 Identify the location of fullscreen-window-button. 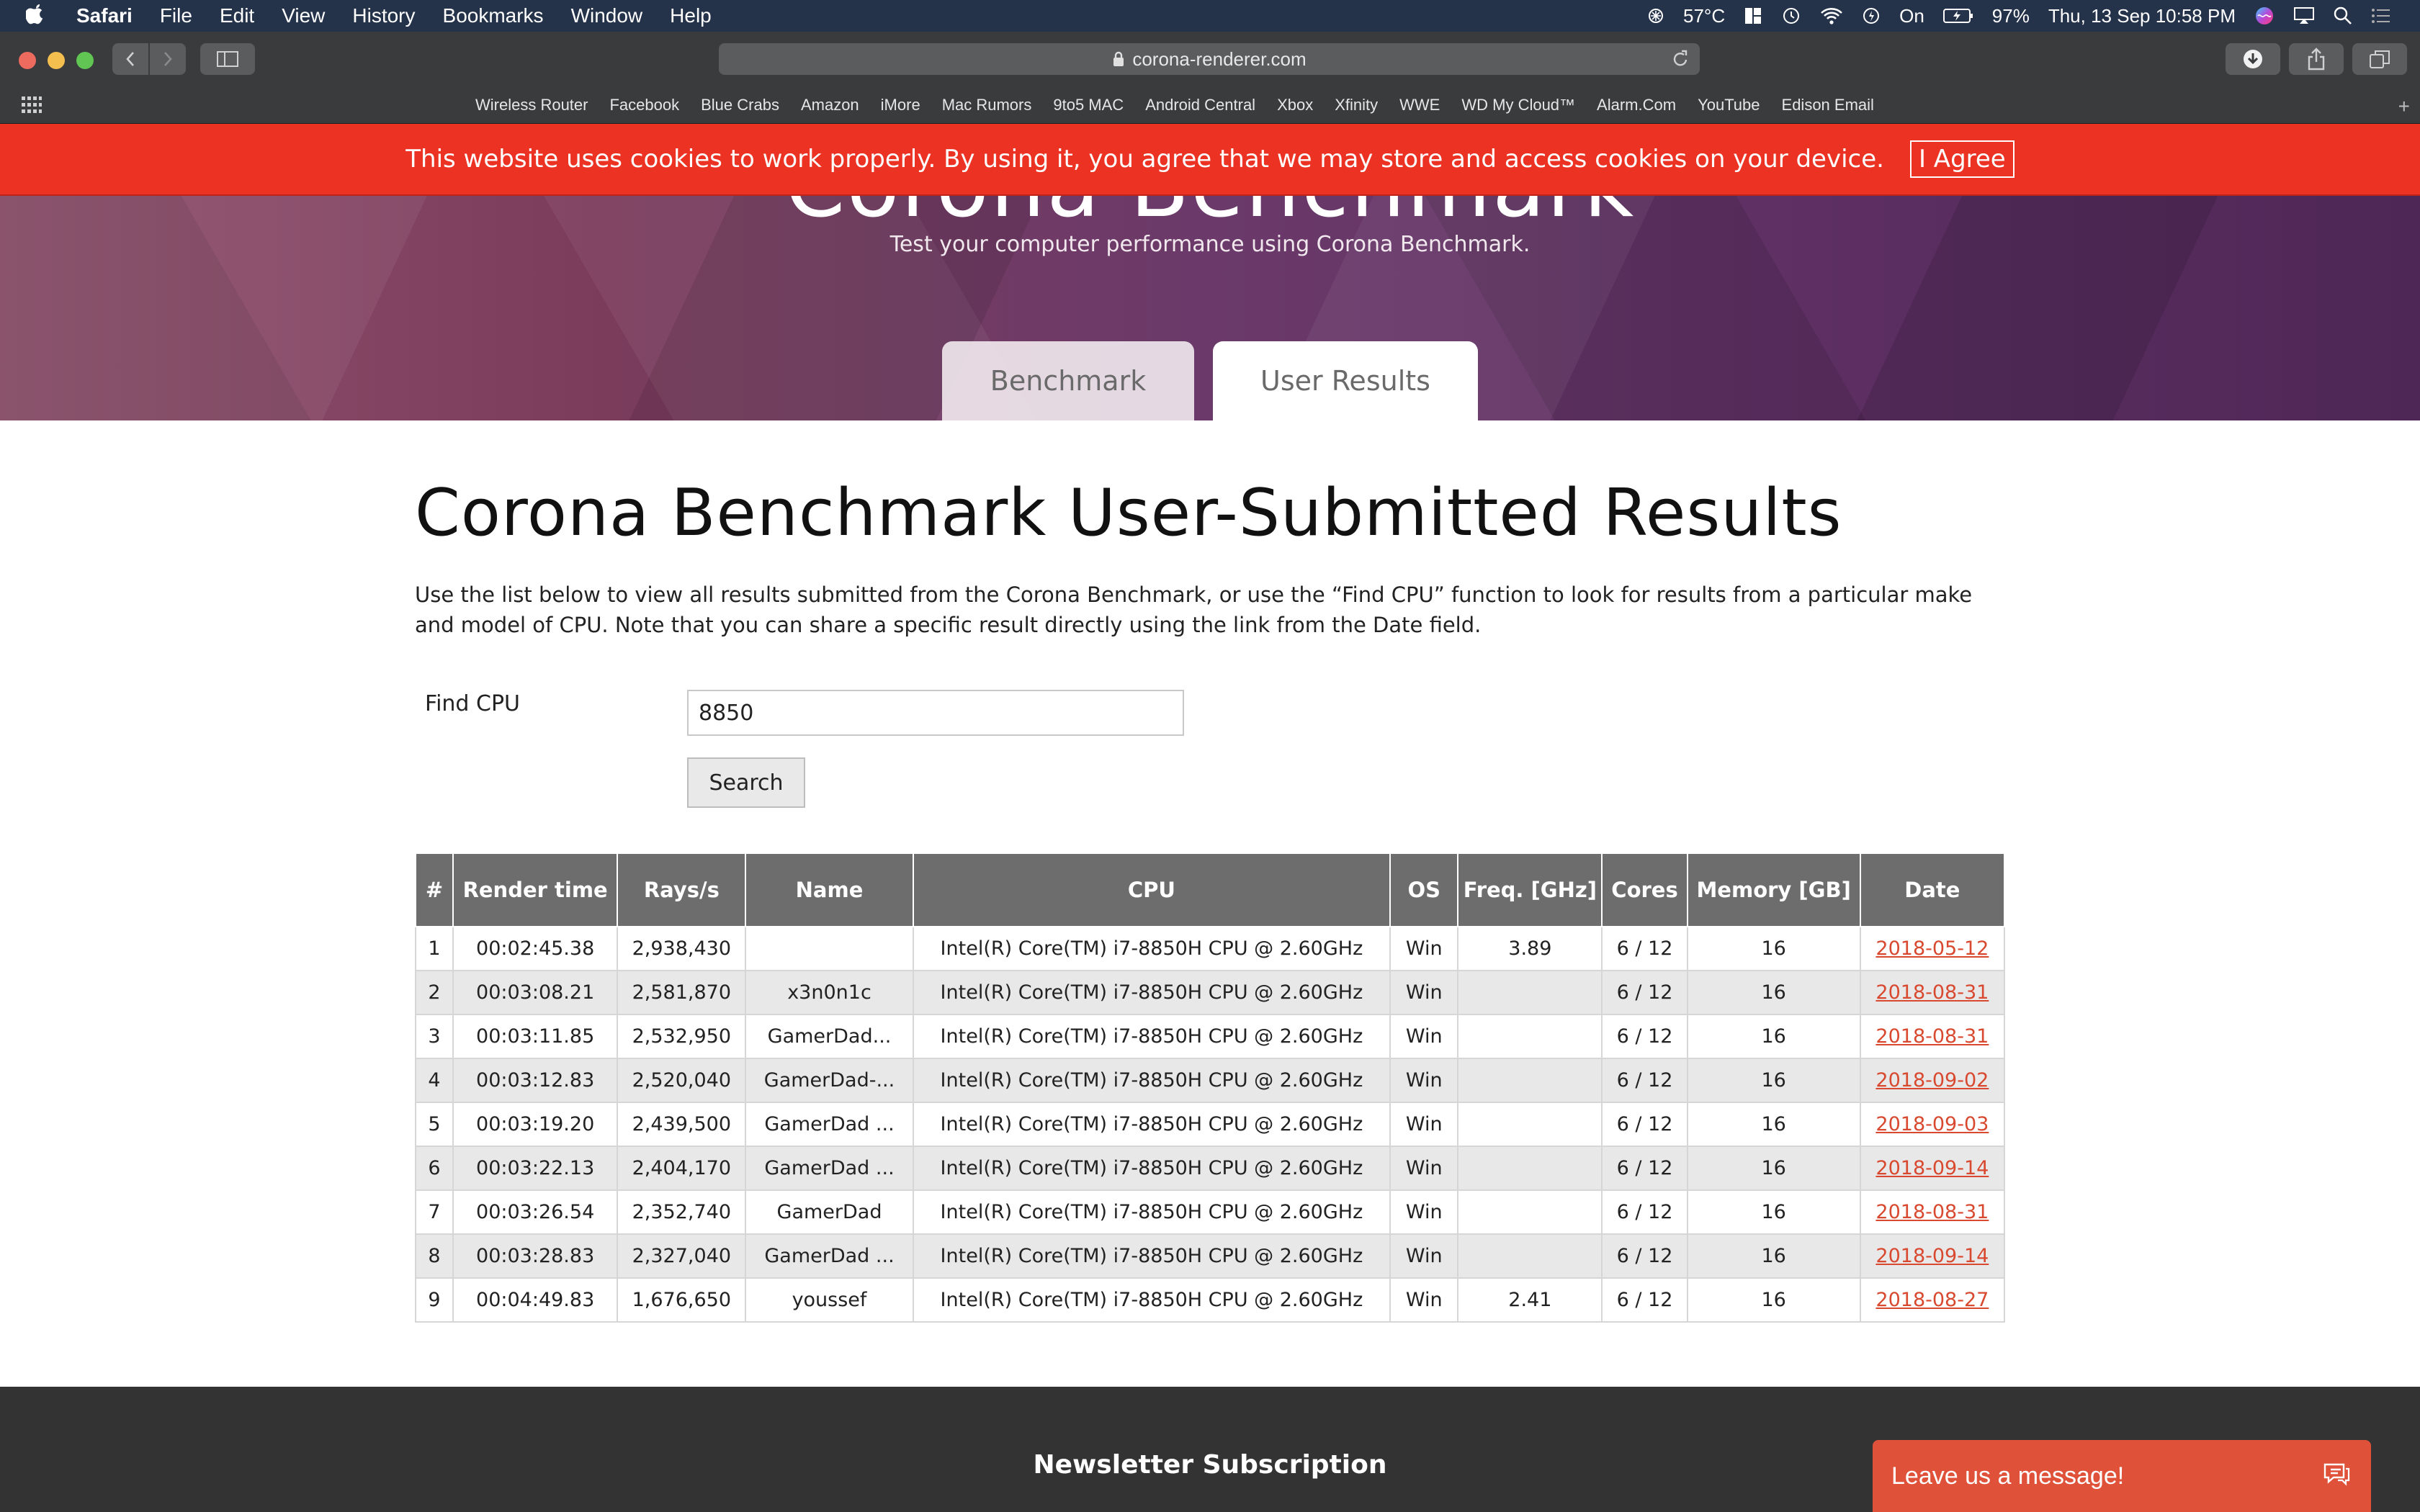
(85, 60).